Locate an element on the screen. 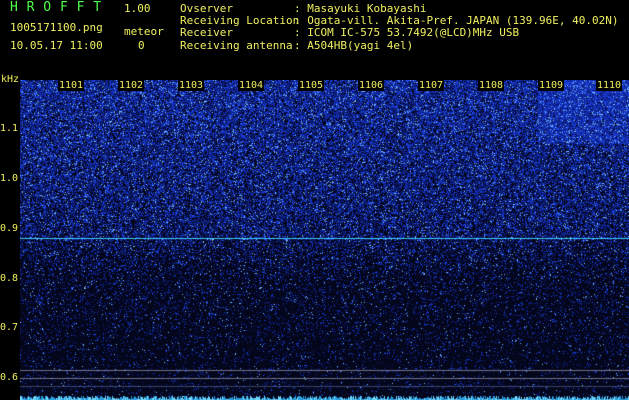 Image resolution: width=629 pixels, height=400 pixels. y-tick-label: 1.0 is located at coordinates (9, 178).